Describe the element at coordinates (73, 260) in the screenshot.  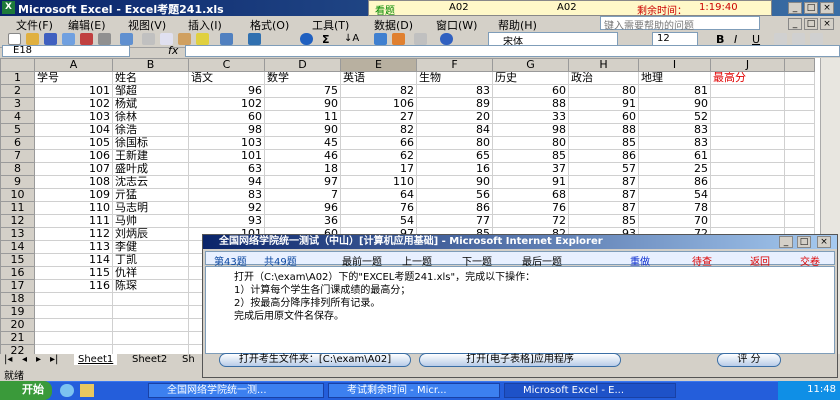
I see `cell: 114` at that location.